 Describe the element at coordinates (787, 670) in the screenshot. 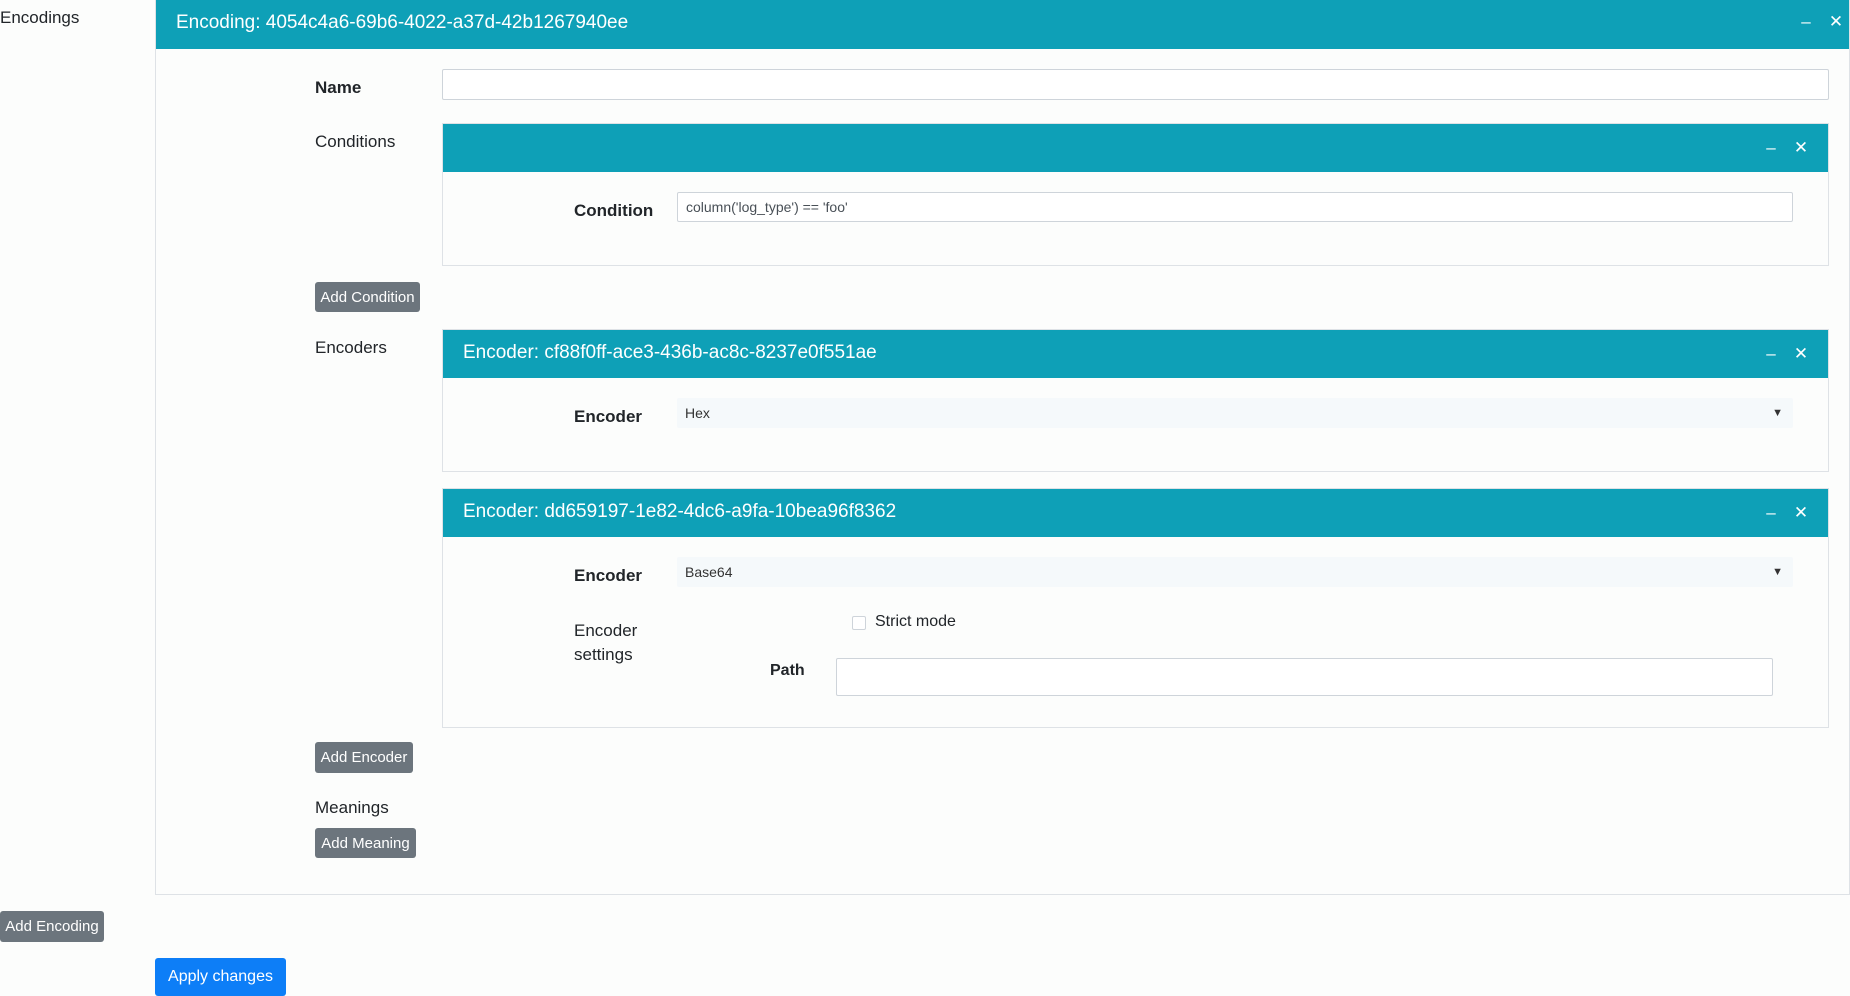

I see `path-label: Path` at that location.